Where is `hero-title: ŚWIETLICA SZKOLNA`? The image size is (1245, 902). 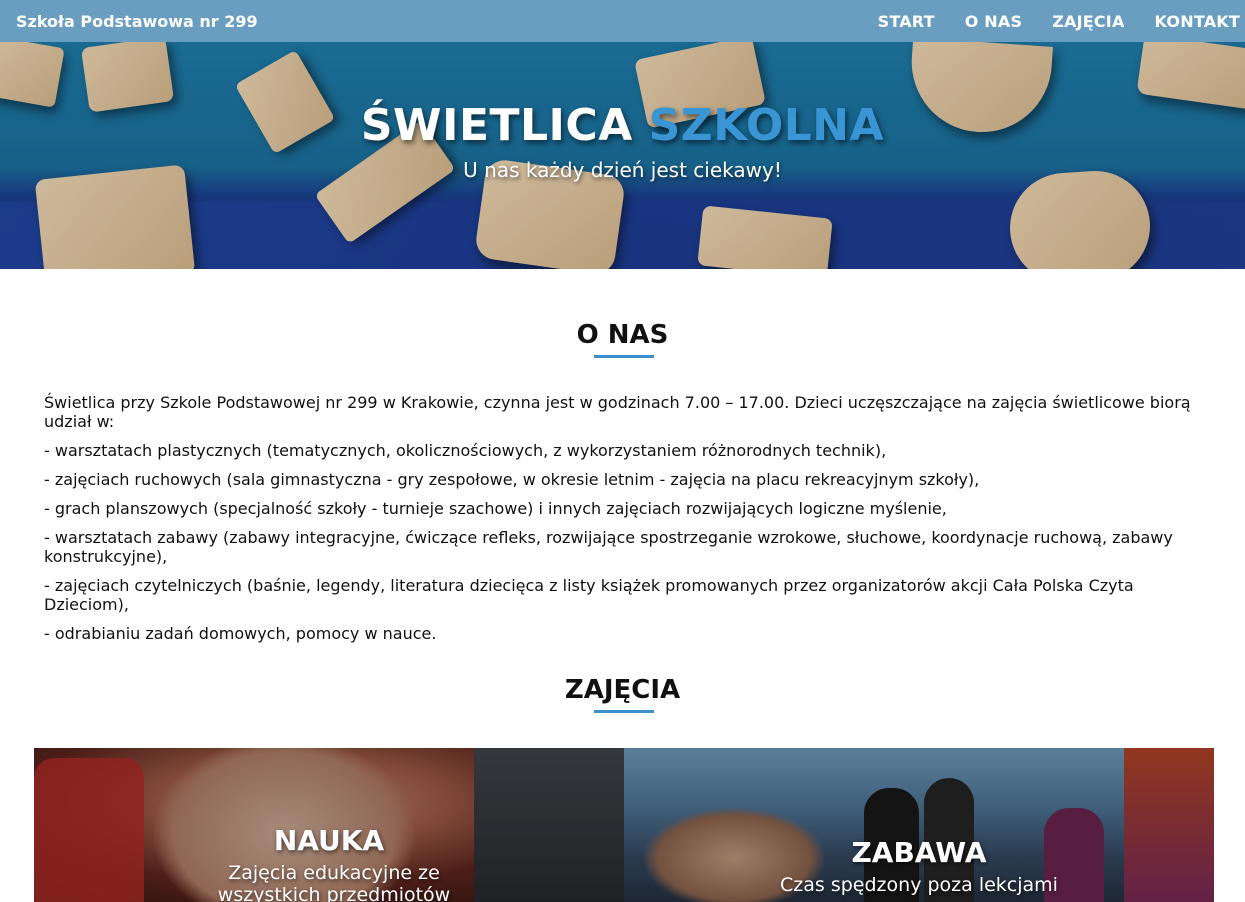
hero-title: ŚWIETLICA SZKOLNA is located at coordinates (622, 125).